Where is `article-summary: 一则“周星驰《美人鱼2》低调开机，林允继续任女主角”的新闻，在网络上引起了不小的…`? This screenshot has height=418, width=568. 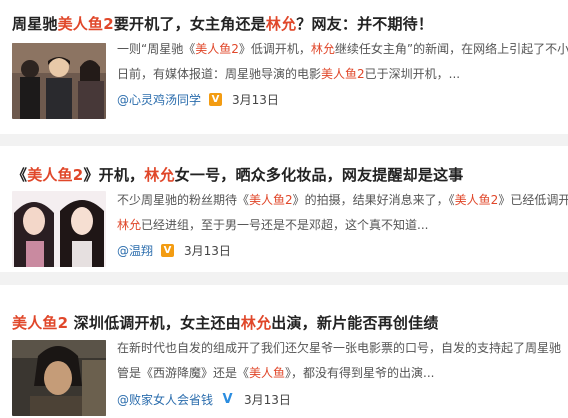 article-summary: 一则“周星驰《美人鱼2》低调开机，林允继续任女主角”的新闻，在网络上引起了不小的… is located at coordinates (342, 62).